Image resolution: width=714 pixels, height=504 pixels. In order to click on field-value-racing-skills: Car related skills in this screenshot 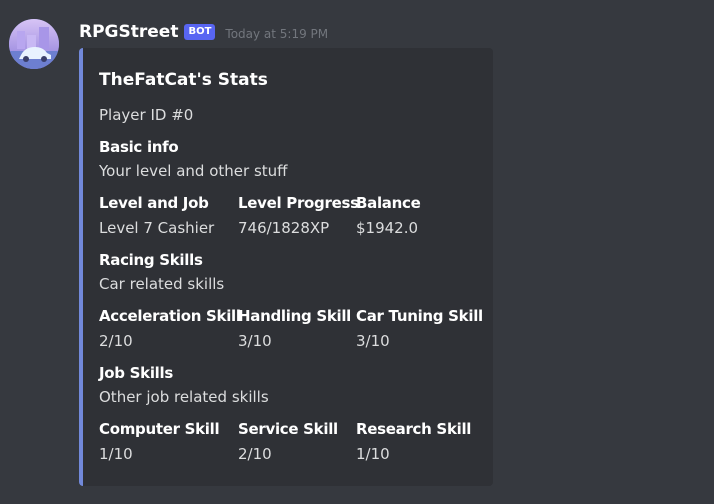, I will do `click(162, 284)`.